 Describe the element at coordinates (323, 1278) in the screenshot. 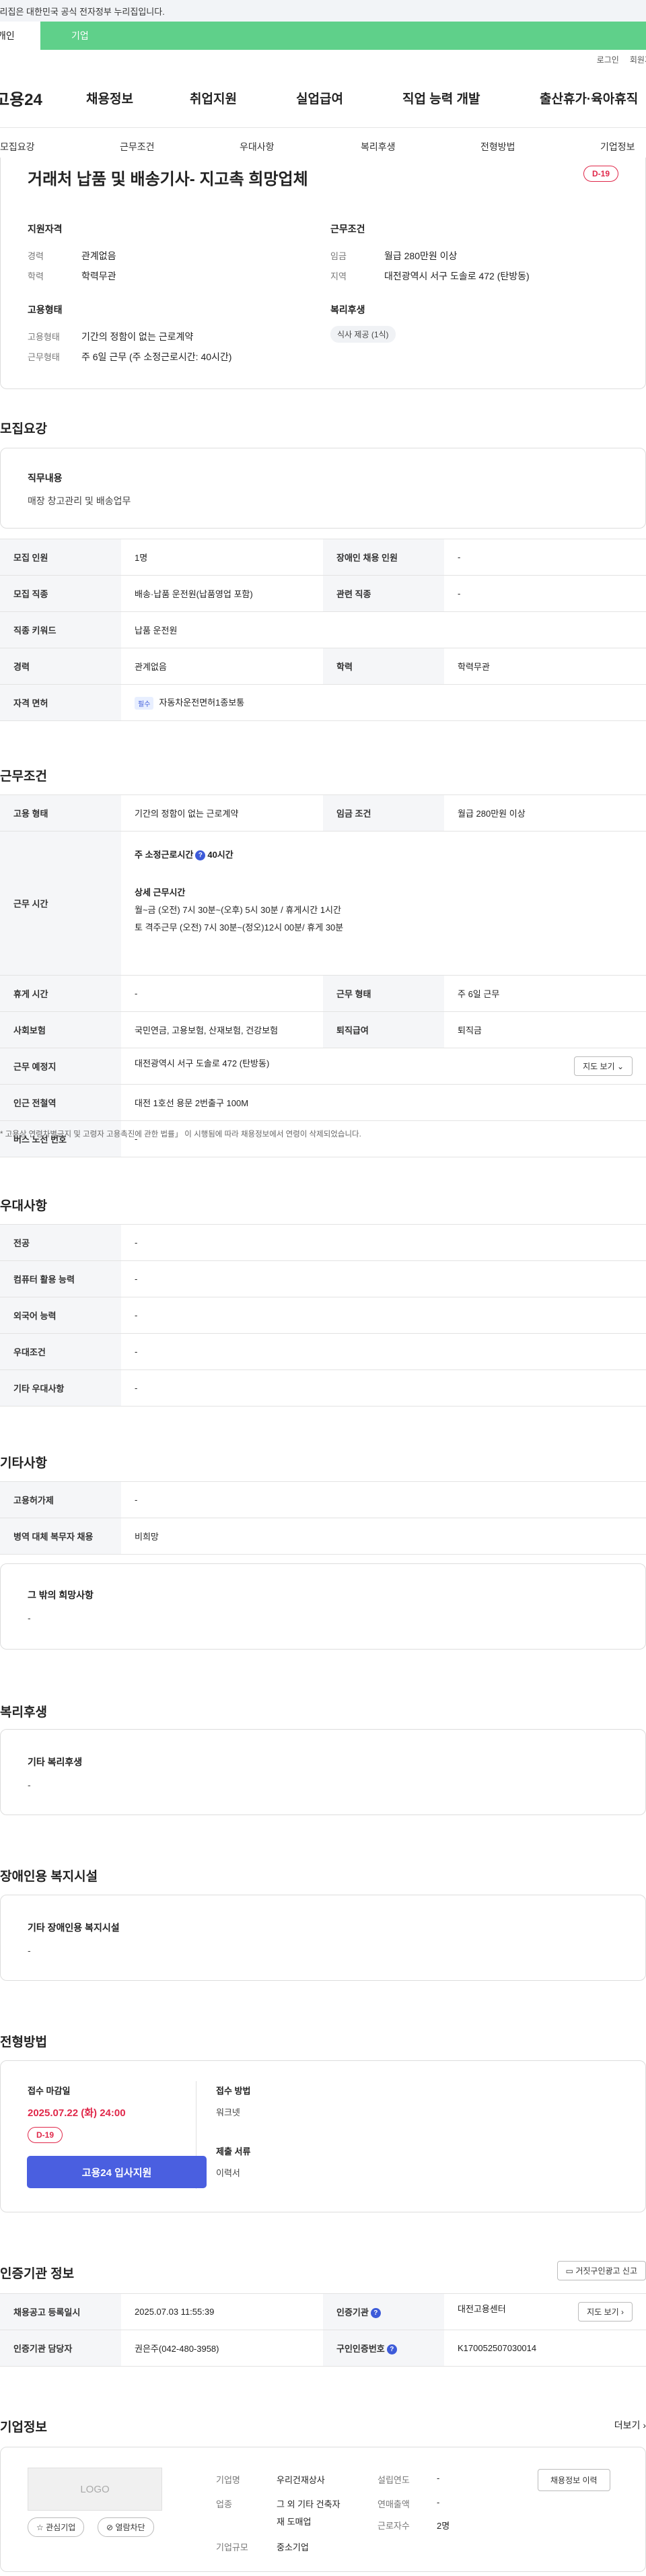

I see `table-row: 컴퓨터 활용 능력 -` at that location.